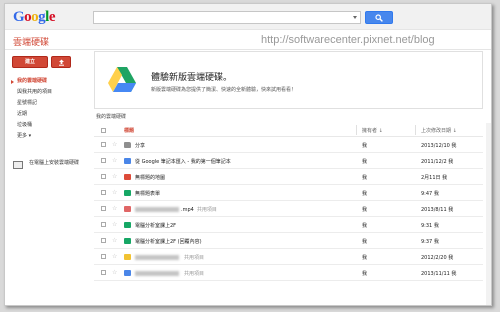 Image resolution: width=500 pixels, height=312 pixels. Describe the element at coordinates (47, 81) in the screenshot. I see `sidebar-item-my-drive: 我的雲端硬碟` at that location.